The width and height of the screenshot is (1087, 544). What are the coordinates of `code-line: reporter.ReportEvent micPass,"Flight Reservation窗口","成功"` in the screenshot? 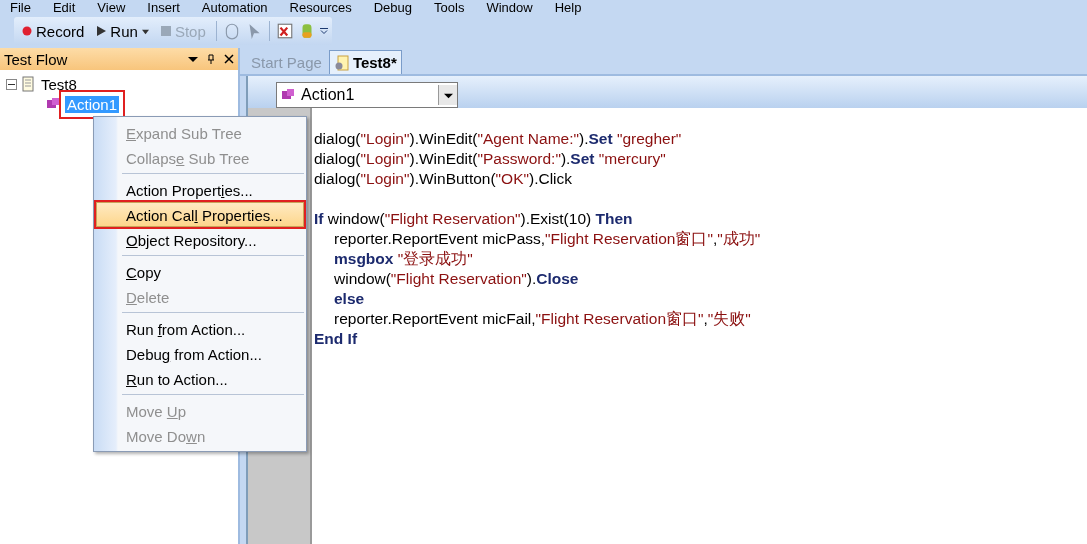 It's located at (547, 239).